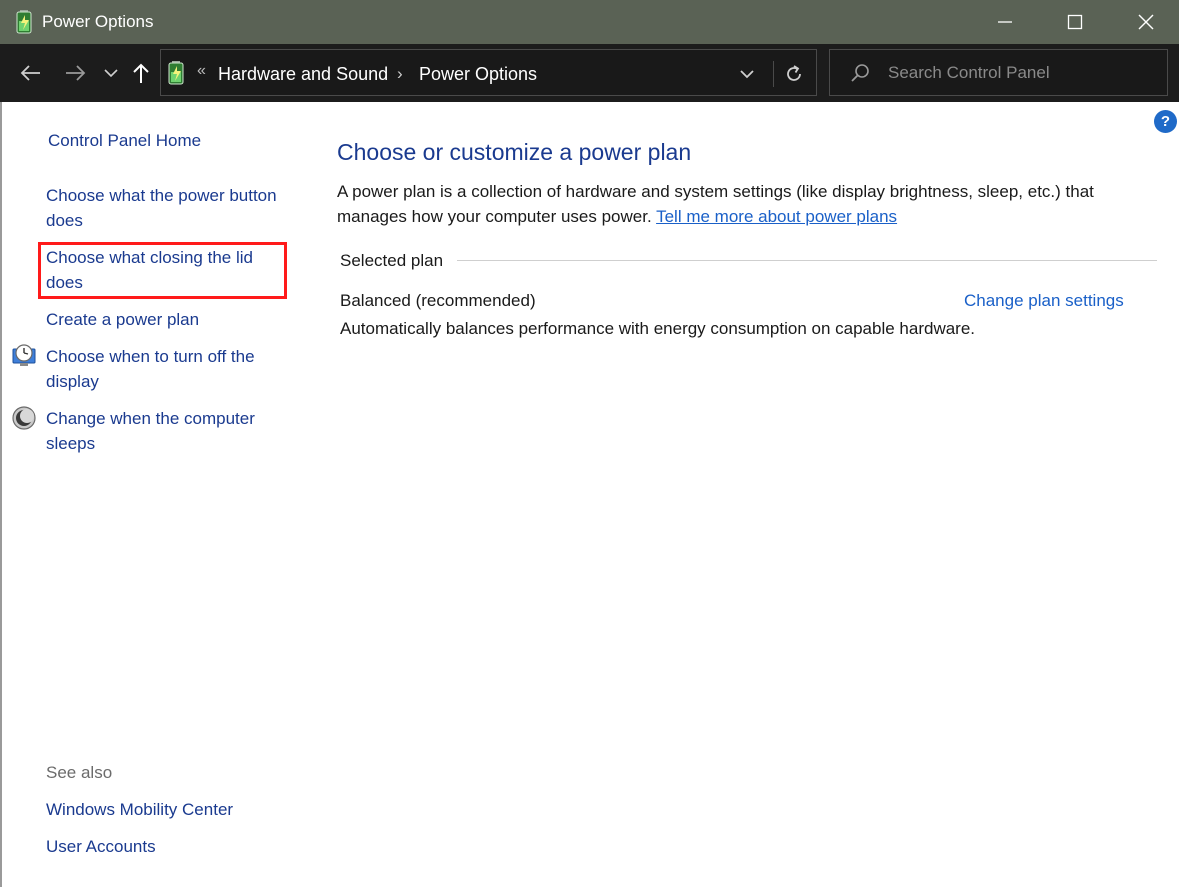 The width and height of the screenshot is (1179, 887). I want to click on search-input, so click(1018, 73).